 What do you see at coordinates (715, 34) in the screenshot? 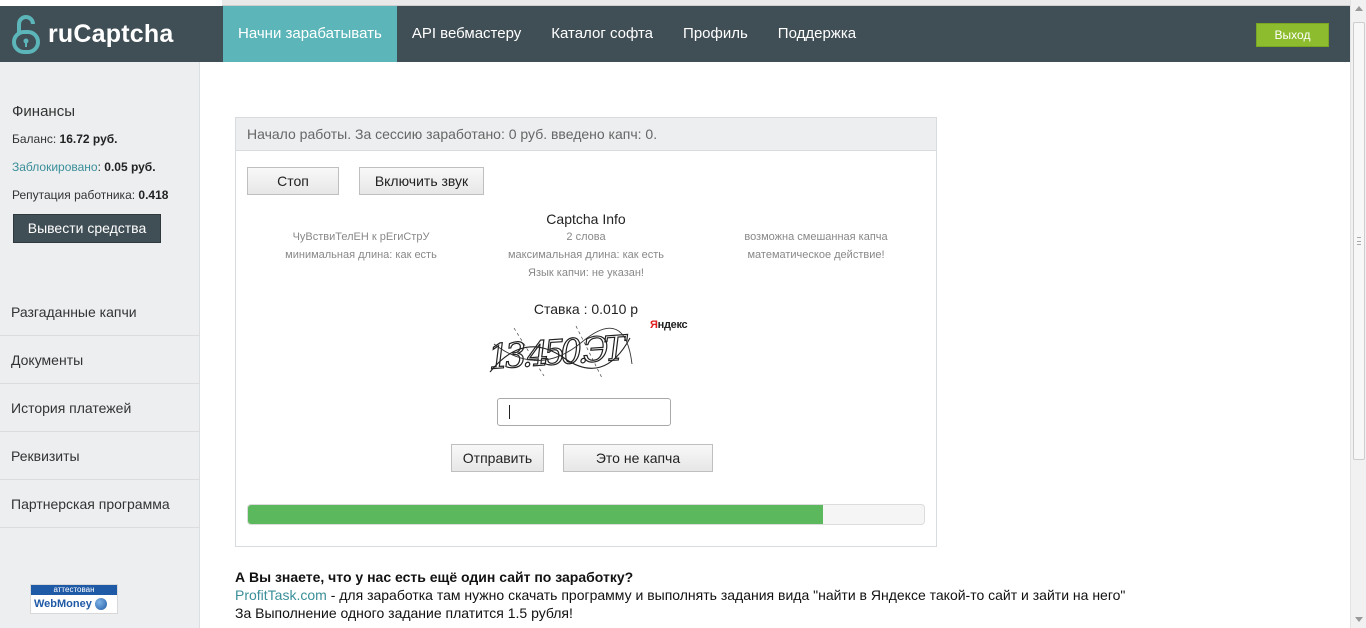
I see `nav-profile: Профиль` at bounding box center [715, 34].